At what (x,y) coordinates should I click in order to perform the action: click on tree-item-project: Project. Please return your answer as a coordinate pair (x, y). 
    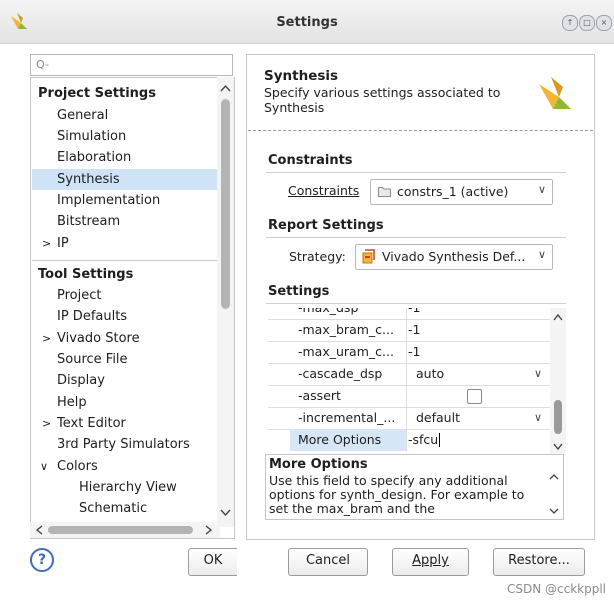
    Looking at the image, I should click on (79, 295).